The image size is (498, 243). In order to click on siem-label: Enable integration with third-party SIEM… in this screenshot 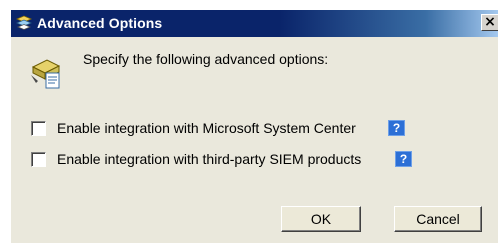, I will do `click(209, 159)`.